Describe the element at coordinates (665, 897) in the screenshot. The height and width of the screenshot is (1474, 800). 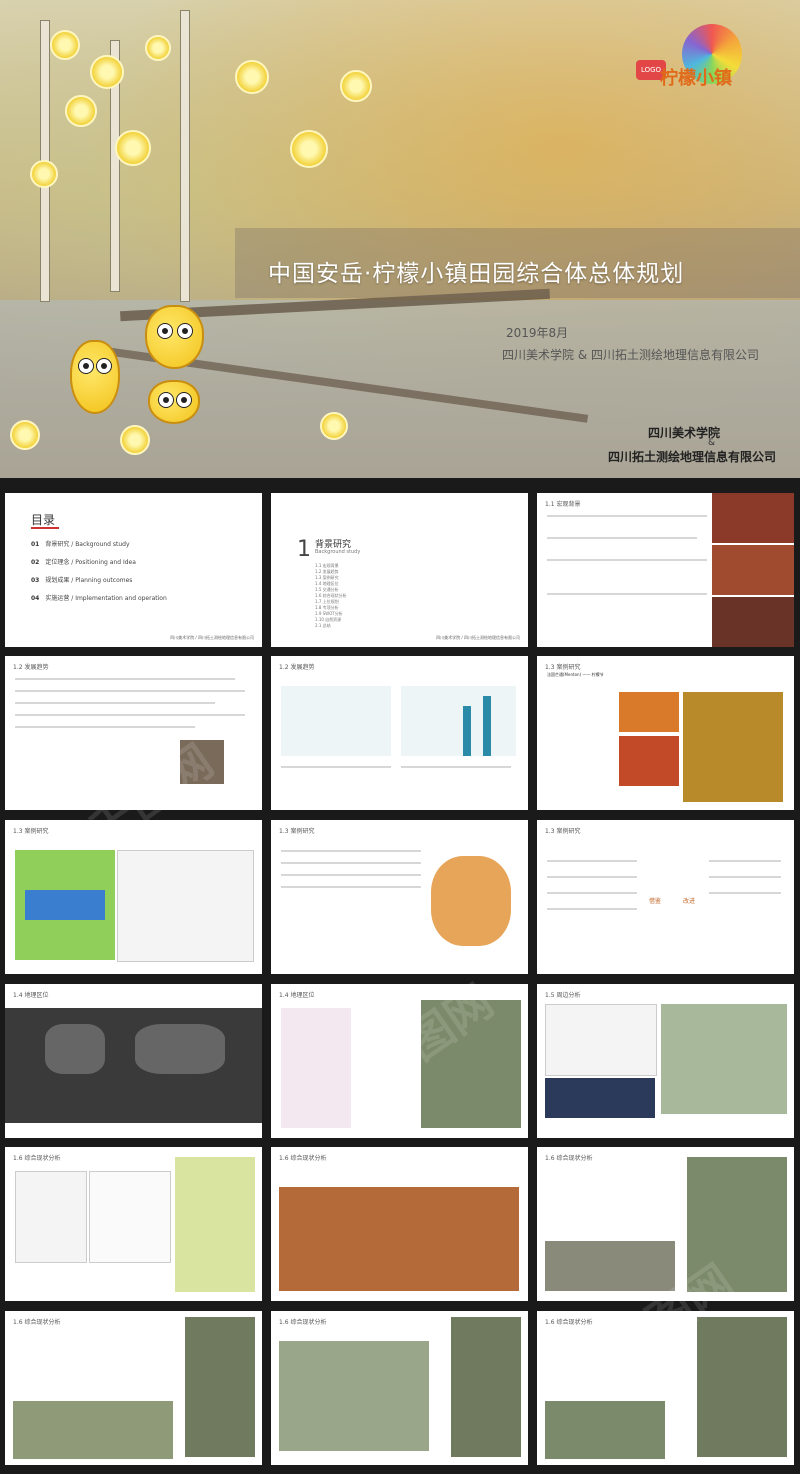
I see `slide-1-3d: 1.3 案例研究 借鉴 改进` at that location.